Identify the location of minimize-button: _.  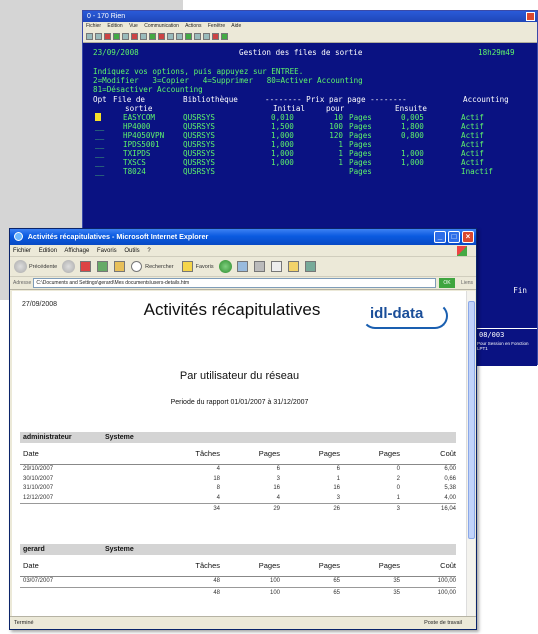
(440, 237).